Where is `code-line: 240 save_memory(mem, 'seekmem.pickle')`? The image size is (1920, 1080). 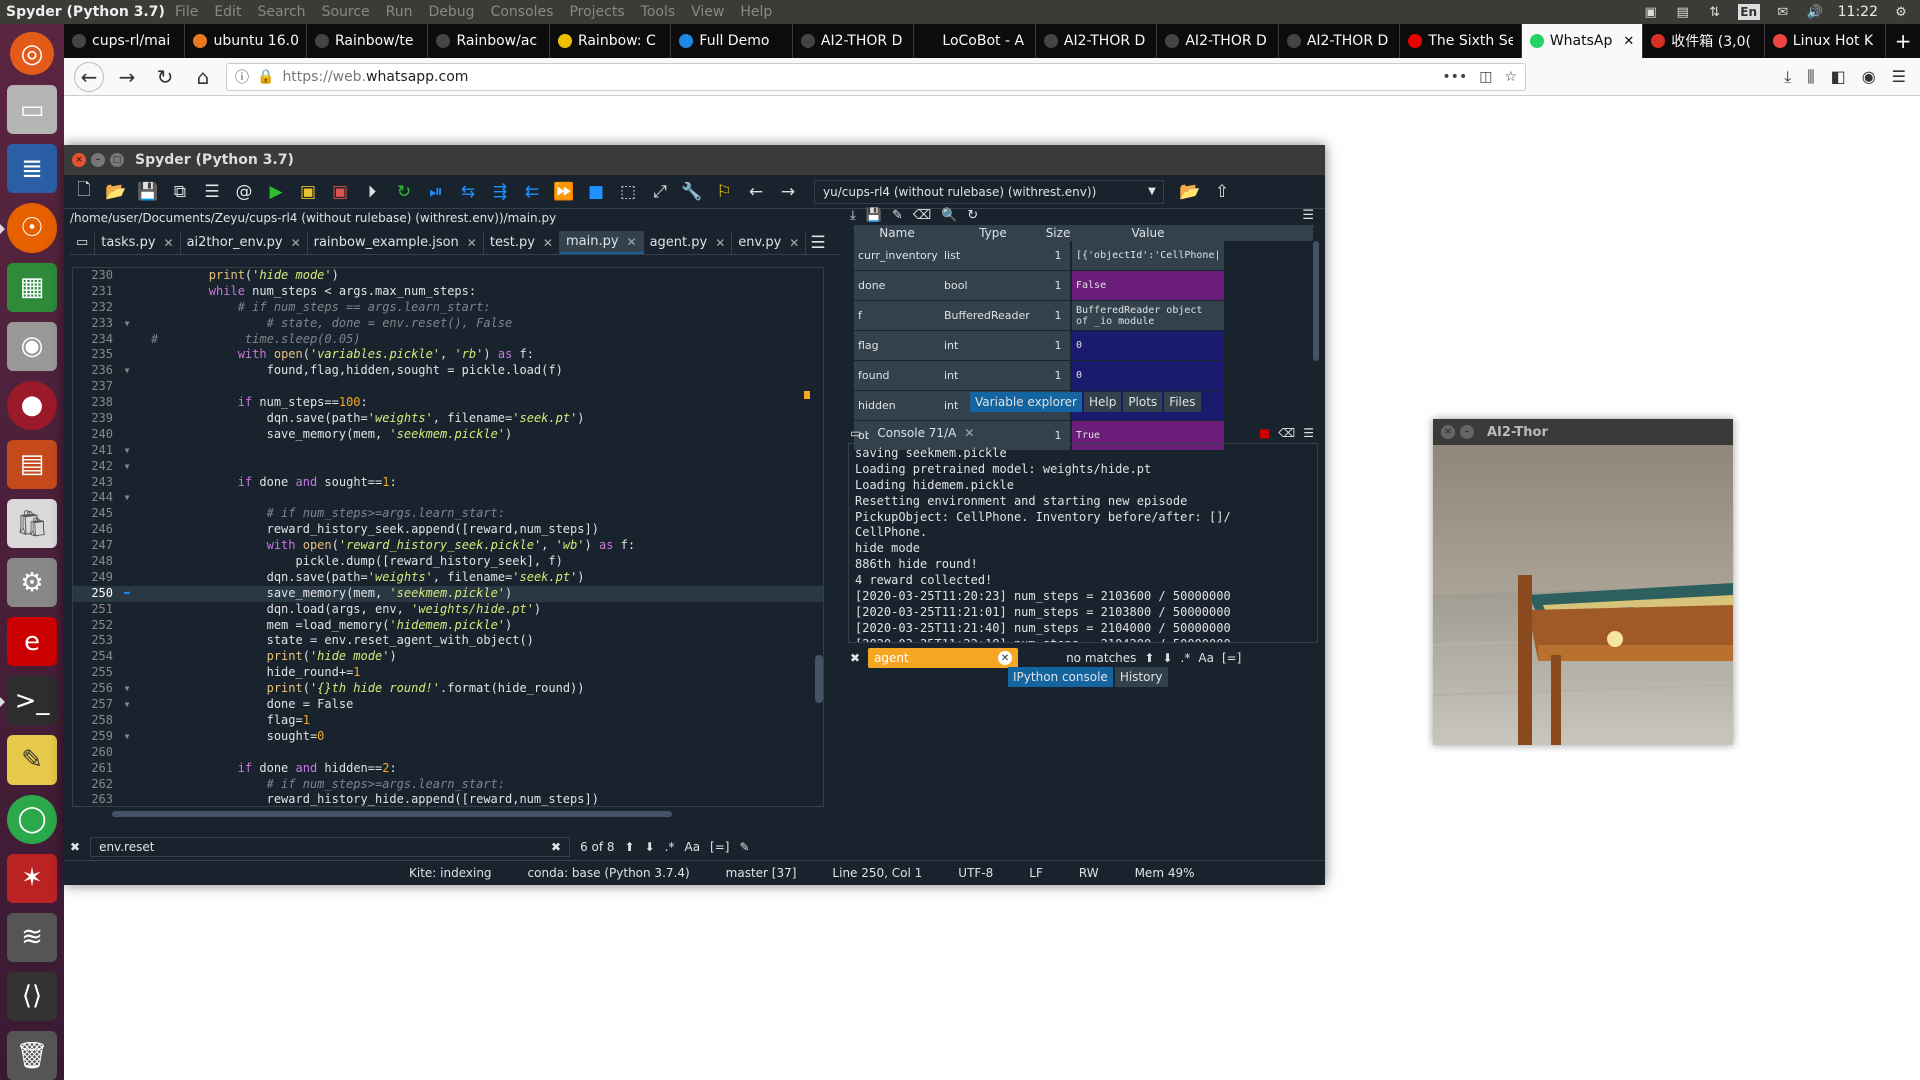 code-line: 240 save_memory(mem, 'seekmem.pickle') is located at coordinates (448, 435).